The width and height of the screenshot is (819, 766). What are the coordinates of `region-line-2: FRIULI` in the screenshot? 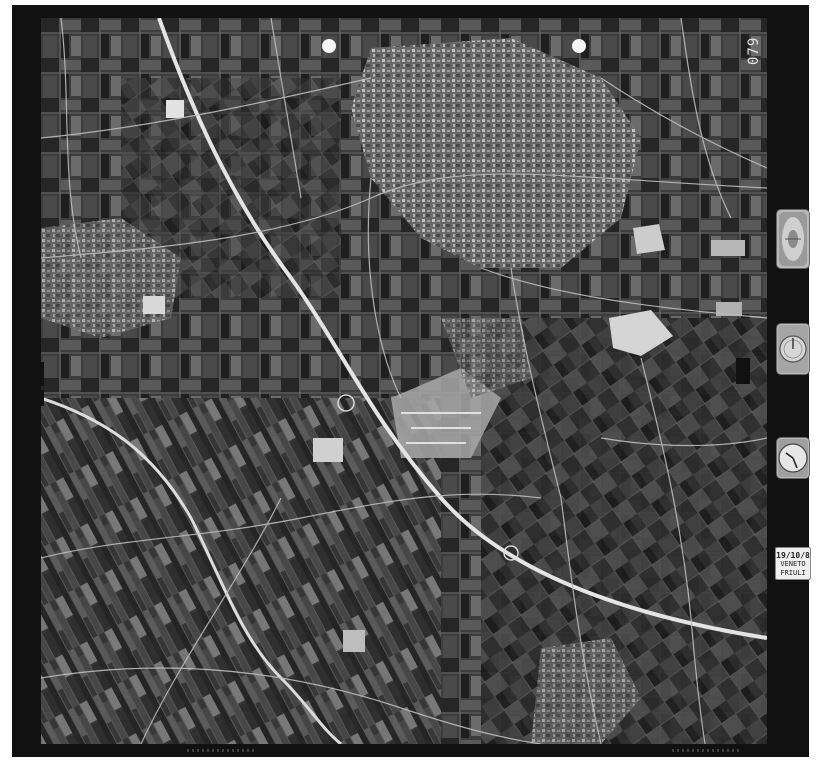 It's located at (793, 573).